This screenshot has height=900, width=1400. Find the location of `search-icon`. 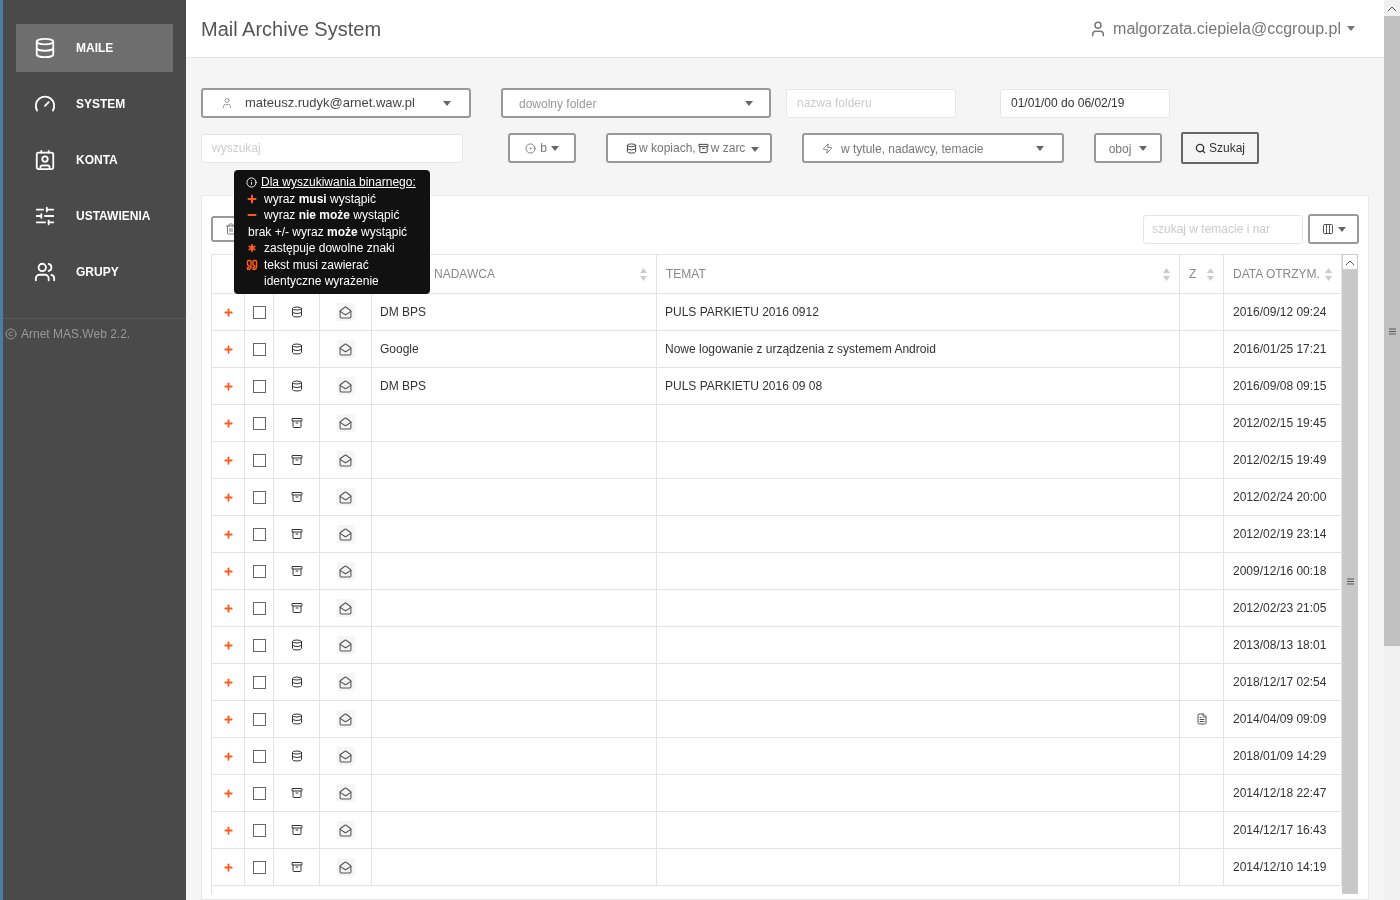

search-icon is located at coordinates (1200, 148).